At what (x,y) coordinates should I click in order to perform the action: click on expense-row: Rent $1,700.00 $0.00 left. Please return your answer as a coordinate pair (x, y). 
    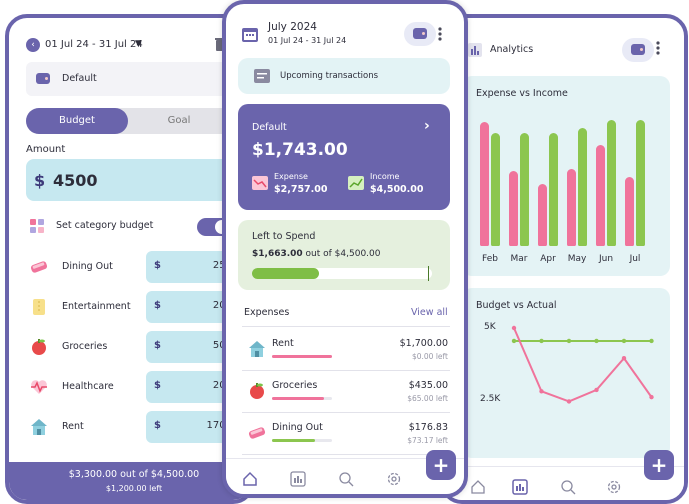
    Looking at the image, I should click on (346, 349).